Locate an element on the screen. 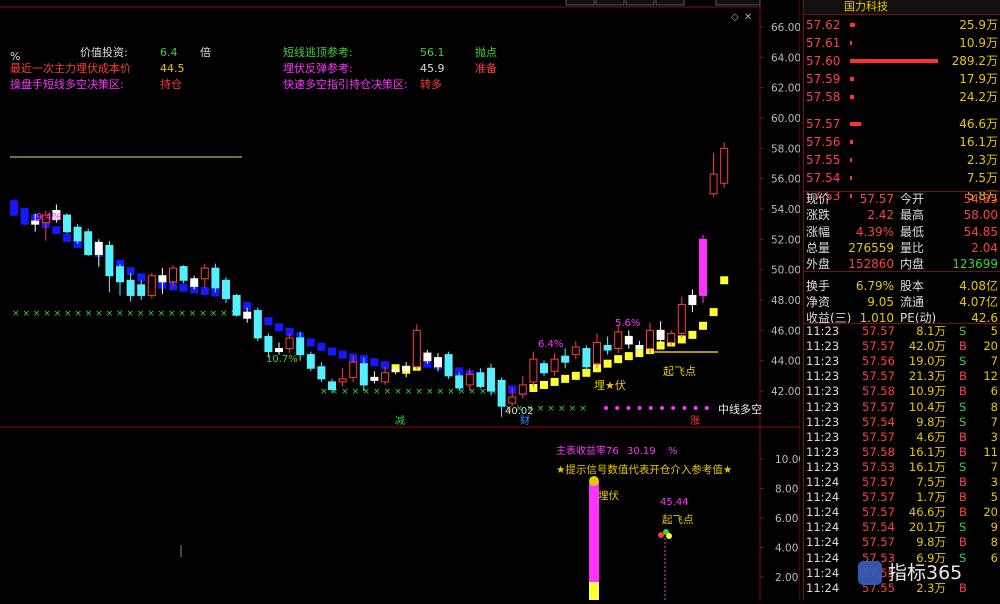 Image resolution: width=1000 pixels, height=604 pixels. quick-label: 快速多空指引持仓决策区: is located at coordinates (345, 84).